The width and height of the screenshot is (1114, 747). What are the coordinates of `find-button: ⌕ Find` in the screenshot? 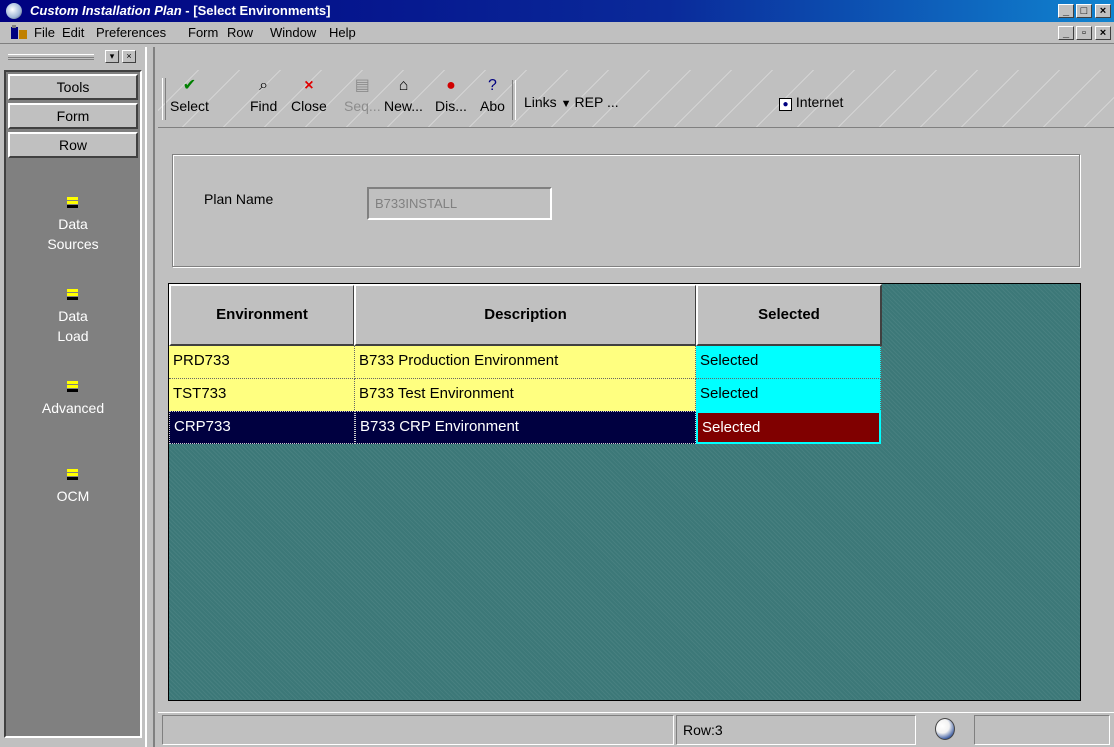 It's located at (263, 95).